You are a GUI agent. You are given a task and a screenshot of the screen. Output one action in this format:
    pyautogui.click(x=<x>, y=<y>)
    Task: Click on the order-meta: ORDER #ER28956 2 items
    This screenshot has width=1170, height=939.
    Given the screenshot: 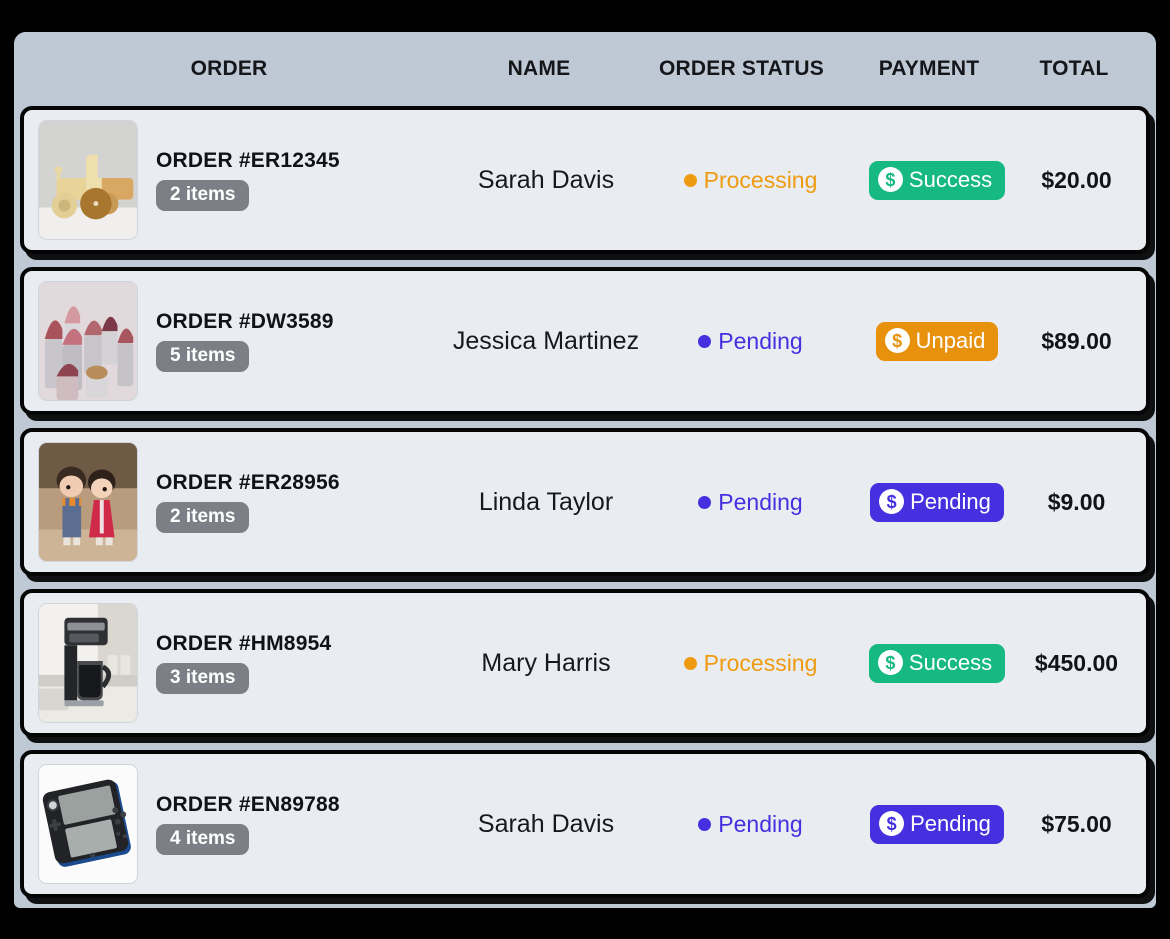 What is the action you would take?
    pyautogui.click(x=248, y=502)
    